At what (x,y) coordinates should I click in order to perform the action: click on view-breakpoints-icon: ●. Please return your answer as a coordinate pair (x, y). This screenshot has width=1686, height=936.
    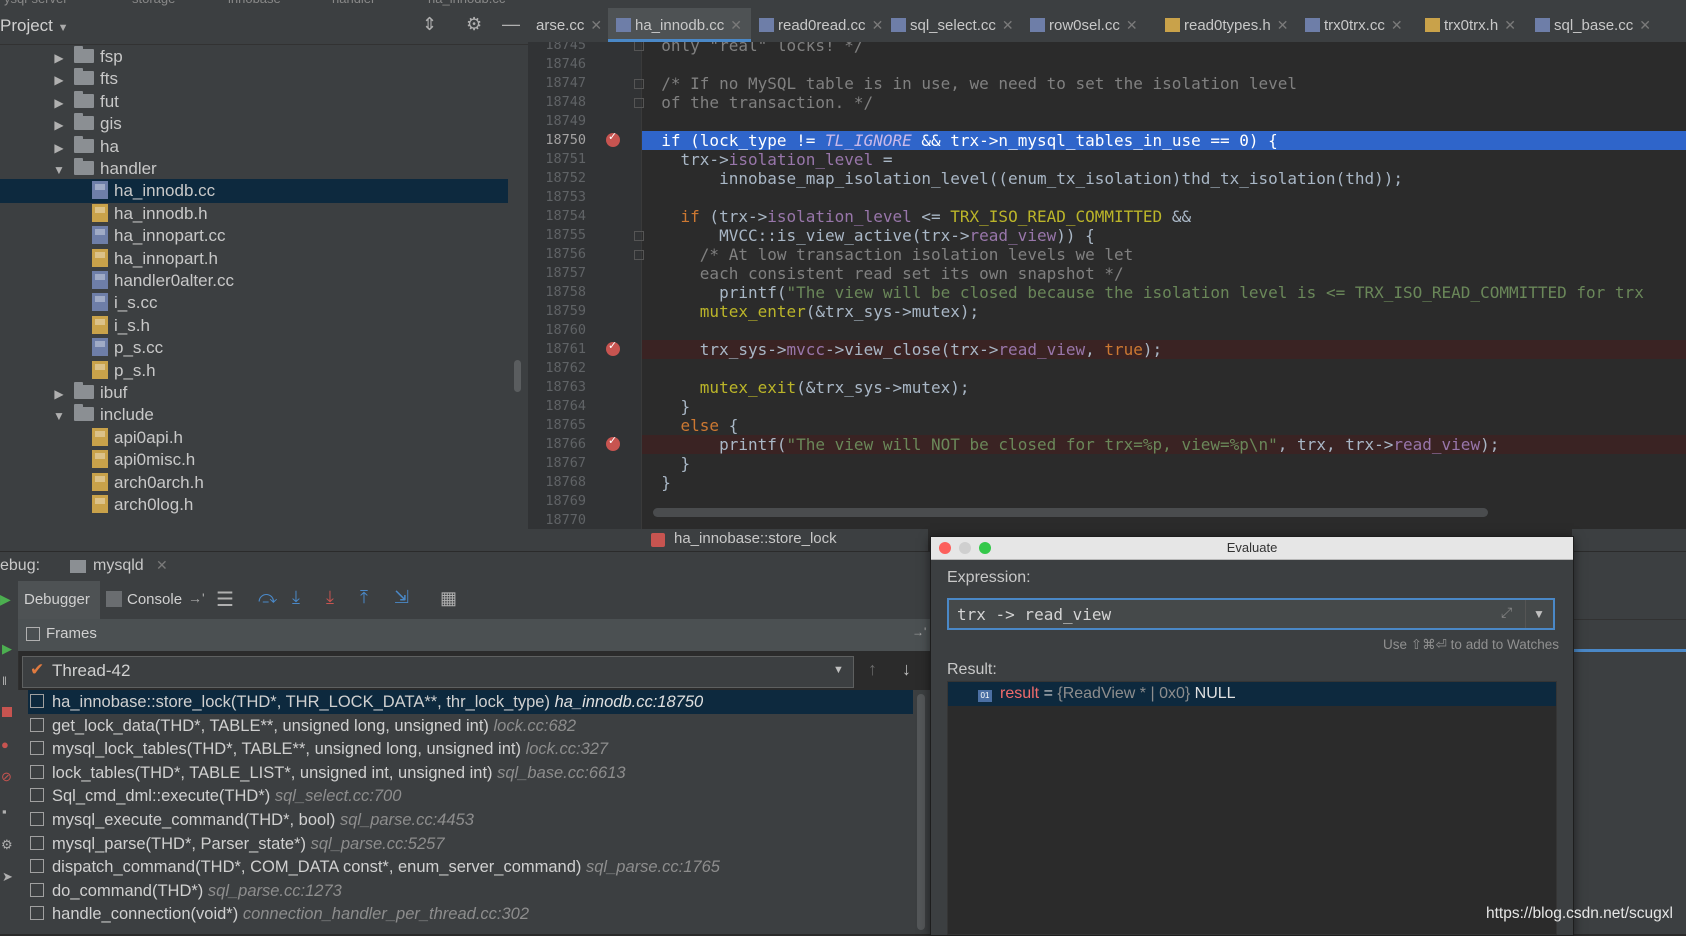
    Looking at the image, I should click on (5, 744).